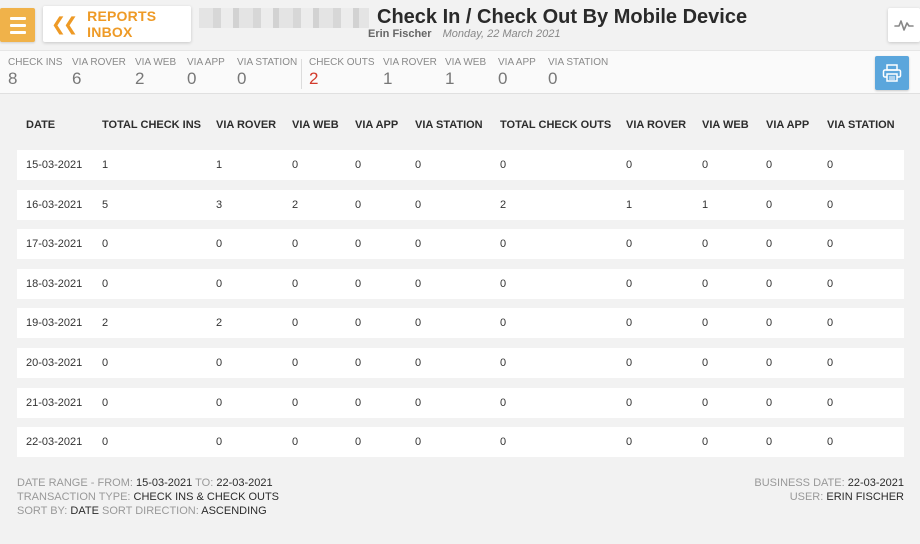 The height and width of the screenshot is (544, 920). What do you see at coordinates (301, 74) in the screenshot?
I see `summary-divider` at bounding box center [301, 74].